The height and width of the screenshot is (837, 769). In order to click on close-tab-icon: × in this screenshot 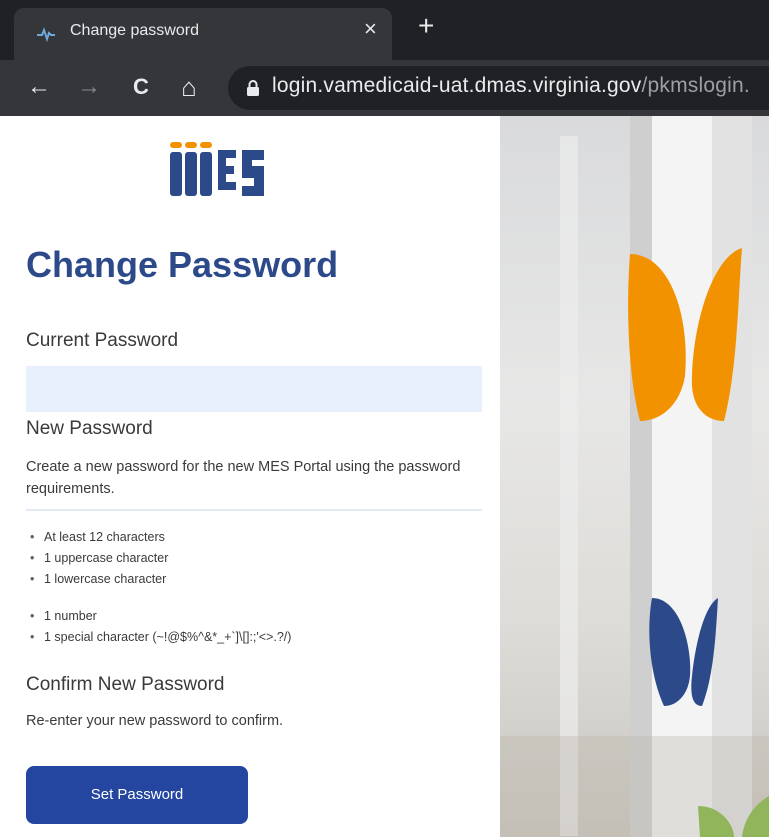, I will do `click(370, 29)`.